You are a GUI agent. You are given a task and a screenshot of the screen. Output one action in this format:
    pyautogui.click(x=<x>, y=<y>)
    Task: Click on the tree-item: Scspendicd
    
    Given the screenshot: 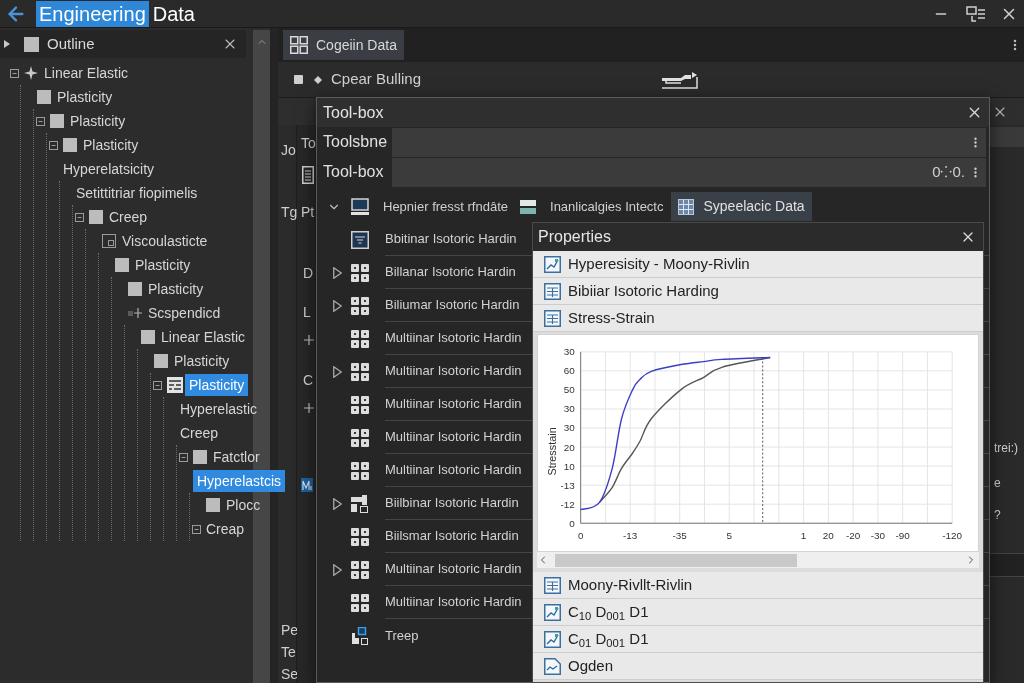 What is the action you would take?
    pyautogui.click(x=184, y=313)
    